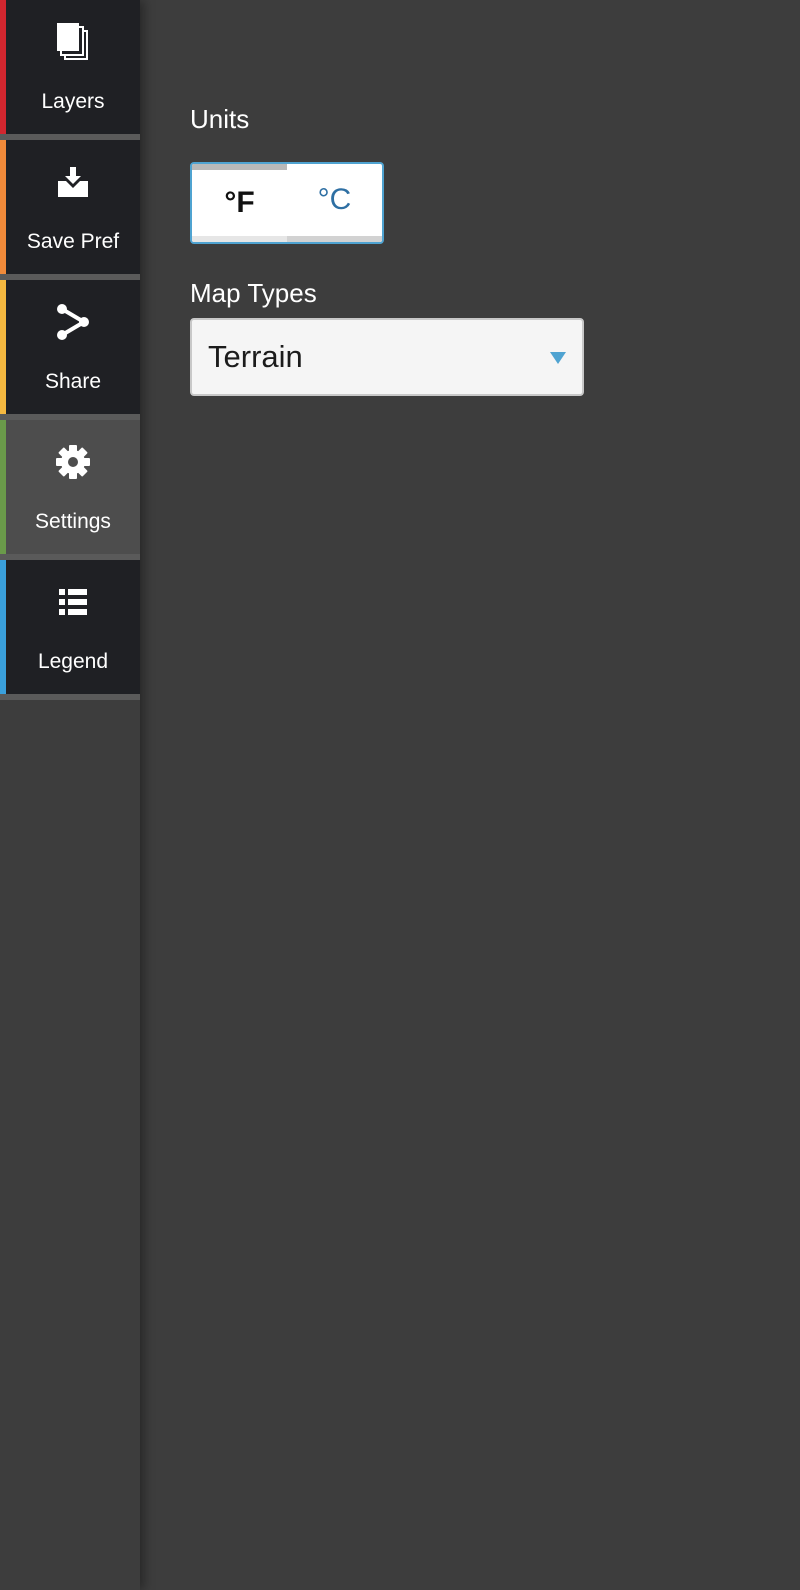 This screenshot has width=800, height=1590. Describe the element at coordinates (73, 381) in the screenshot. I see `sidebar-item-label: Share` at that location.